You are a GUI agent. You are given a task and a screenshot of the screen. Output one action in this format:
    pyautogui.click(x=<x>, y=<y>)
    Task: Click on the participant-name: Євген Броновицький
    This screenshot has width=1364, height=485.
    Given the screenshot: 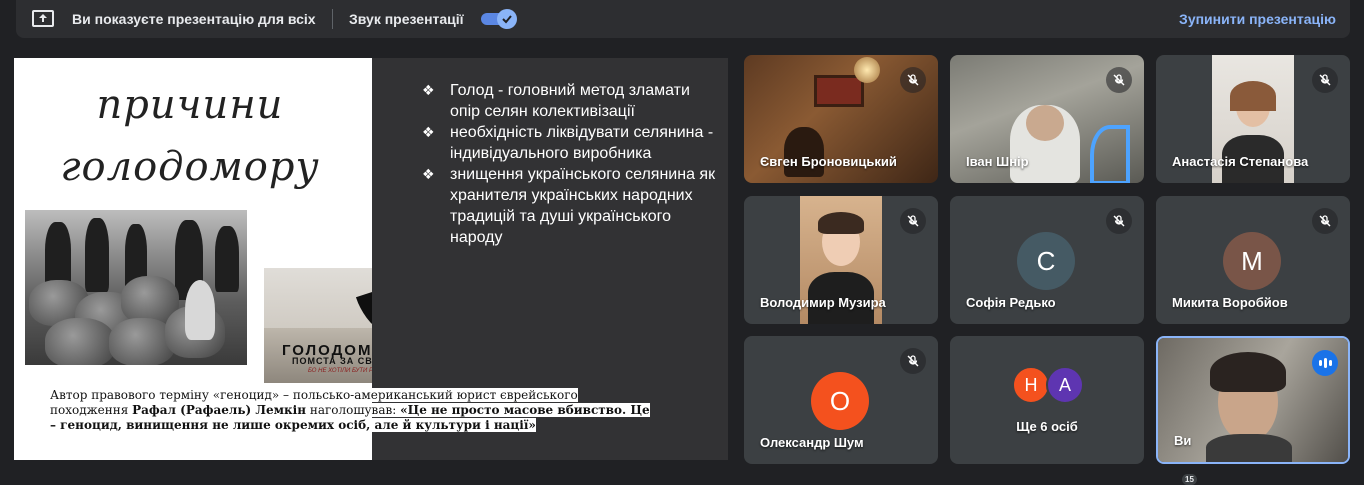 What is the action you would take?
    pyautogui.click(x=828, y=161)
    